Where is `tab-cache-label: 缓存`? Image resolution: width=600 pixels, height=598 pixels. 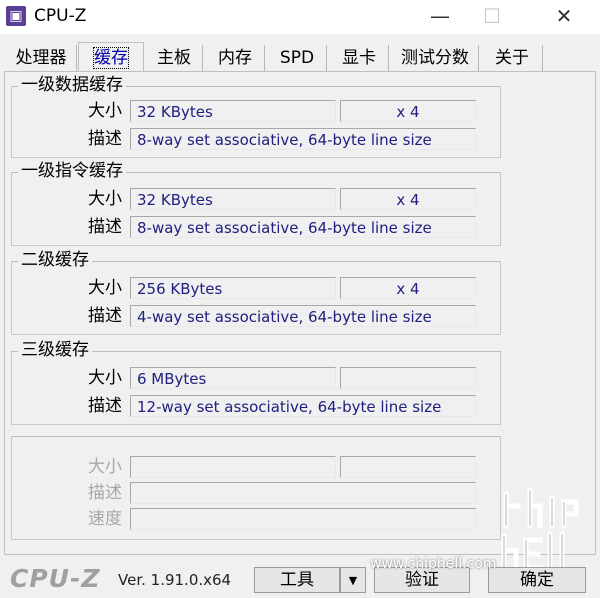
tab-cache-label: 缓存 is located at coordinates (111, 58).